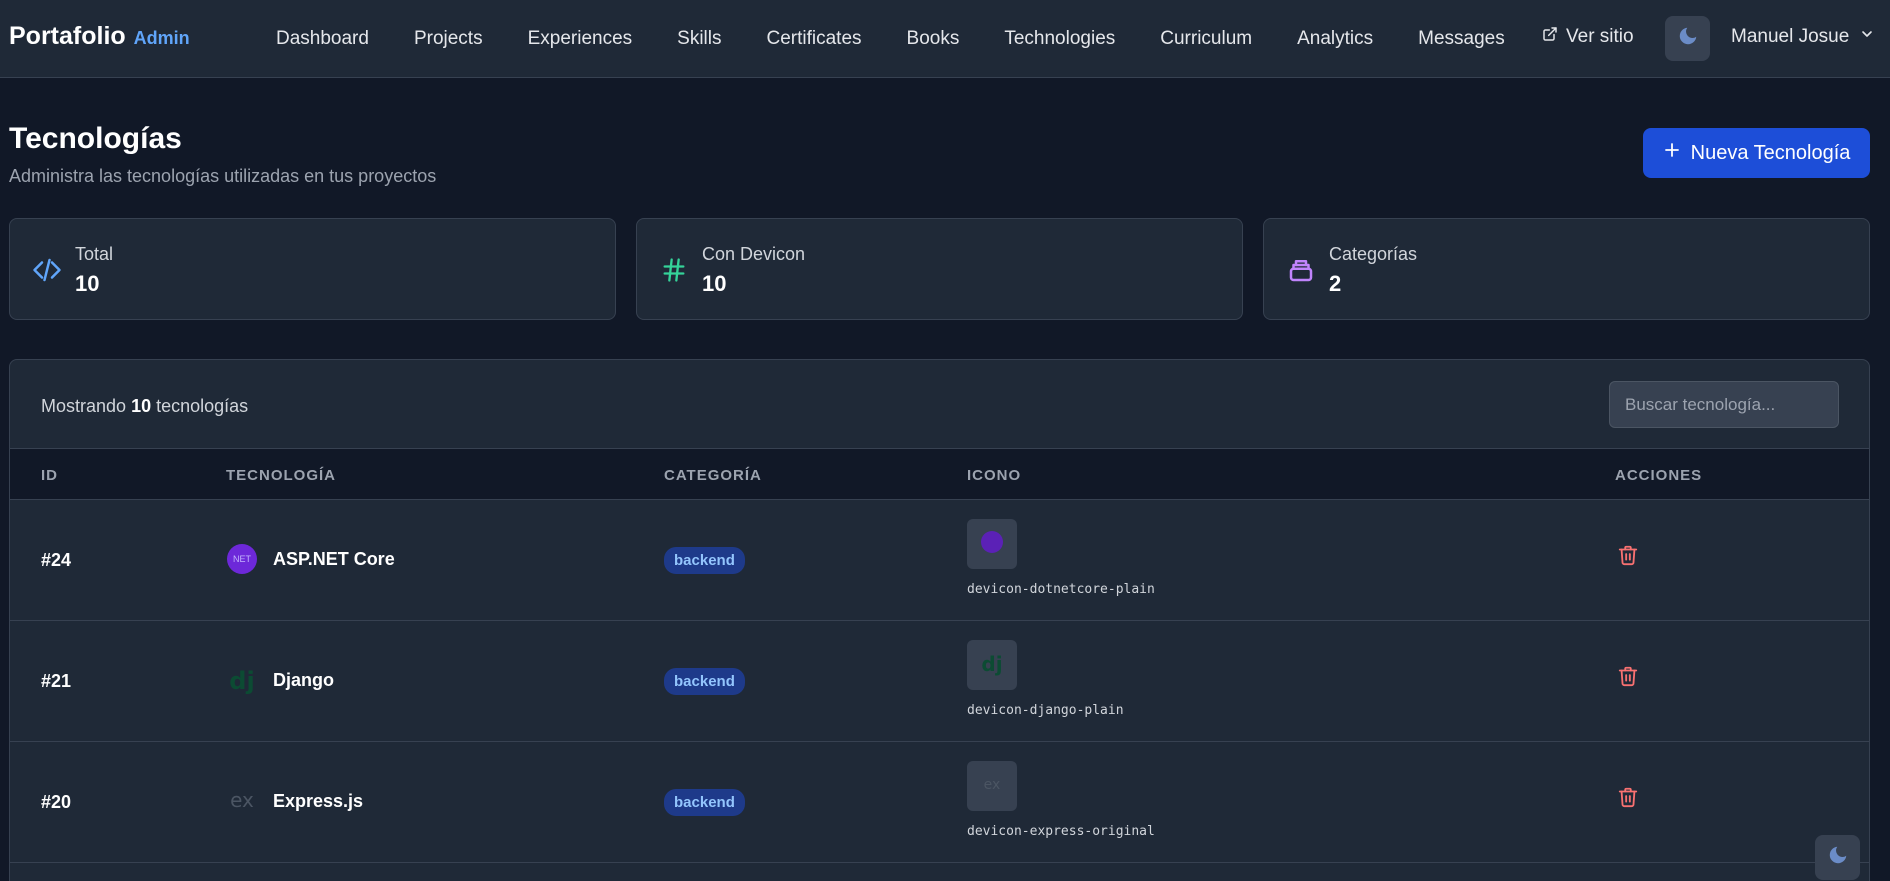  I want to click on technology-name: Express.js, so click(318, 800).